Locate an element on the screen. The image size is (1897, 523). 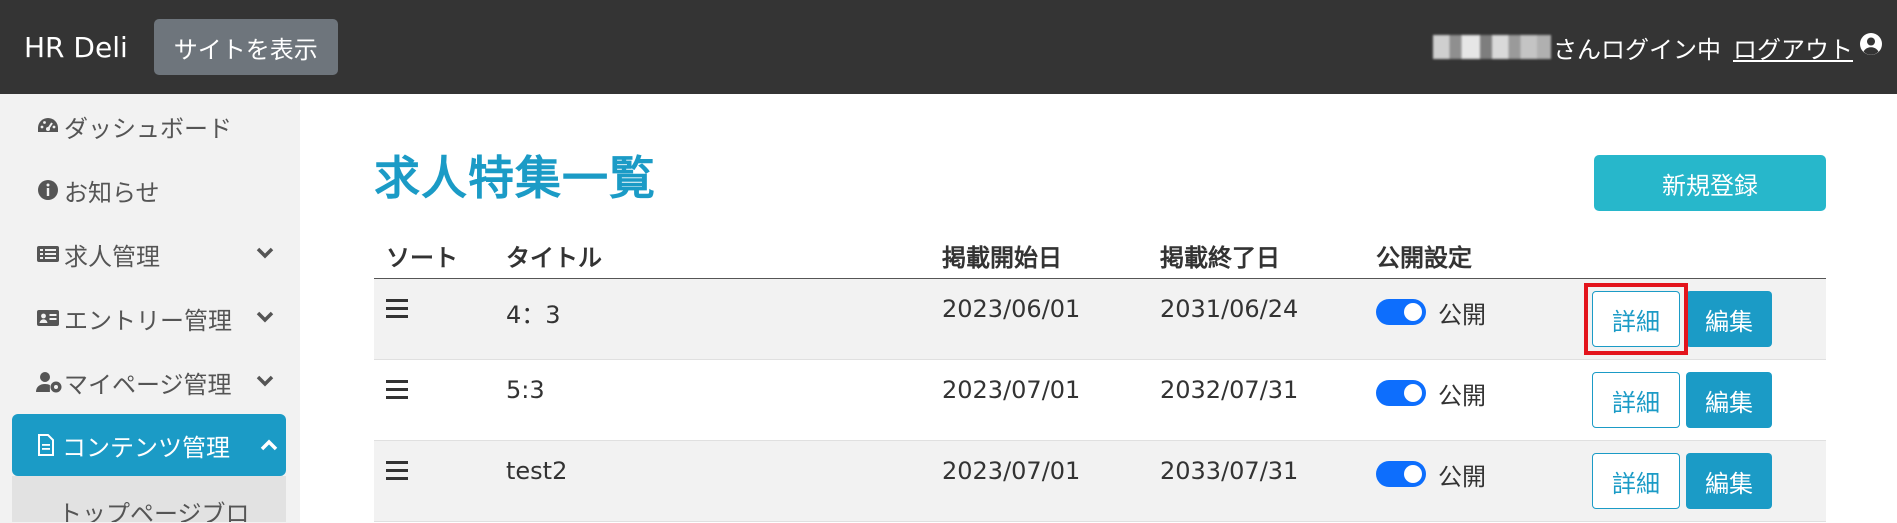
sidebar-item-entries: エントリー管理 is located at coordinates (150, 318).